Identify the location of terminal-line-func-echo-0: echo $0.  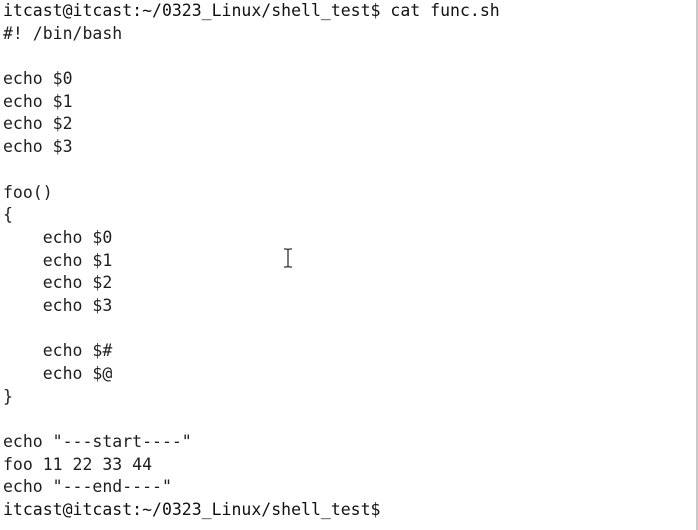
(58, 237).